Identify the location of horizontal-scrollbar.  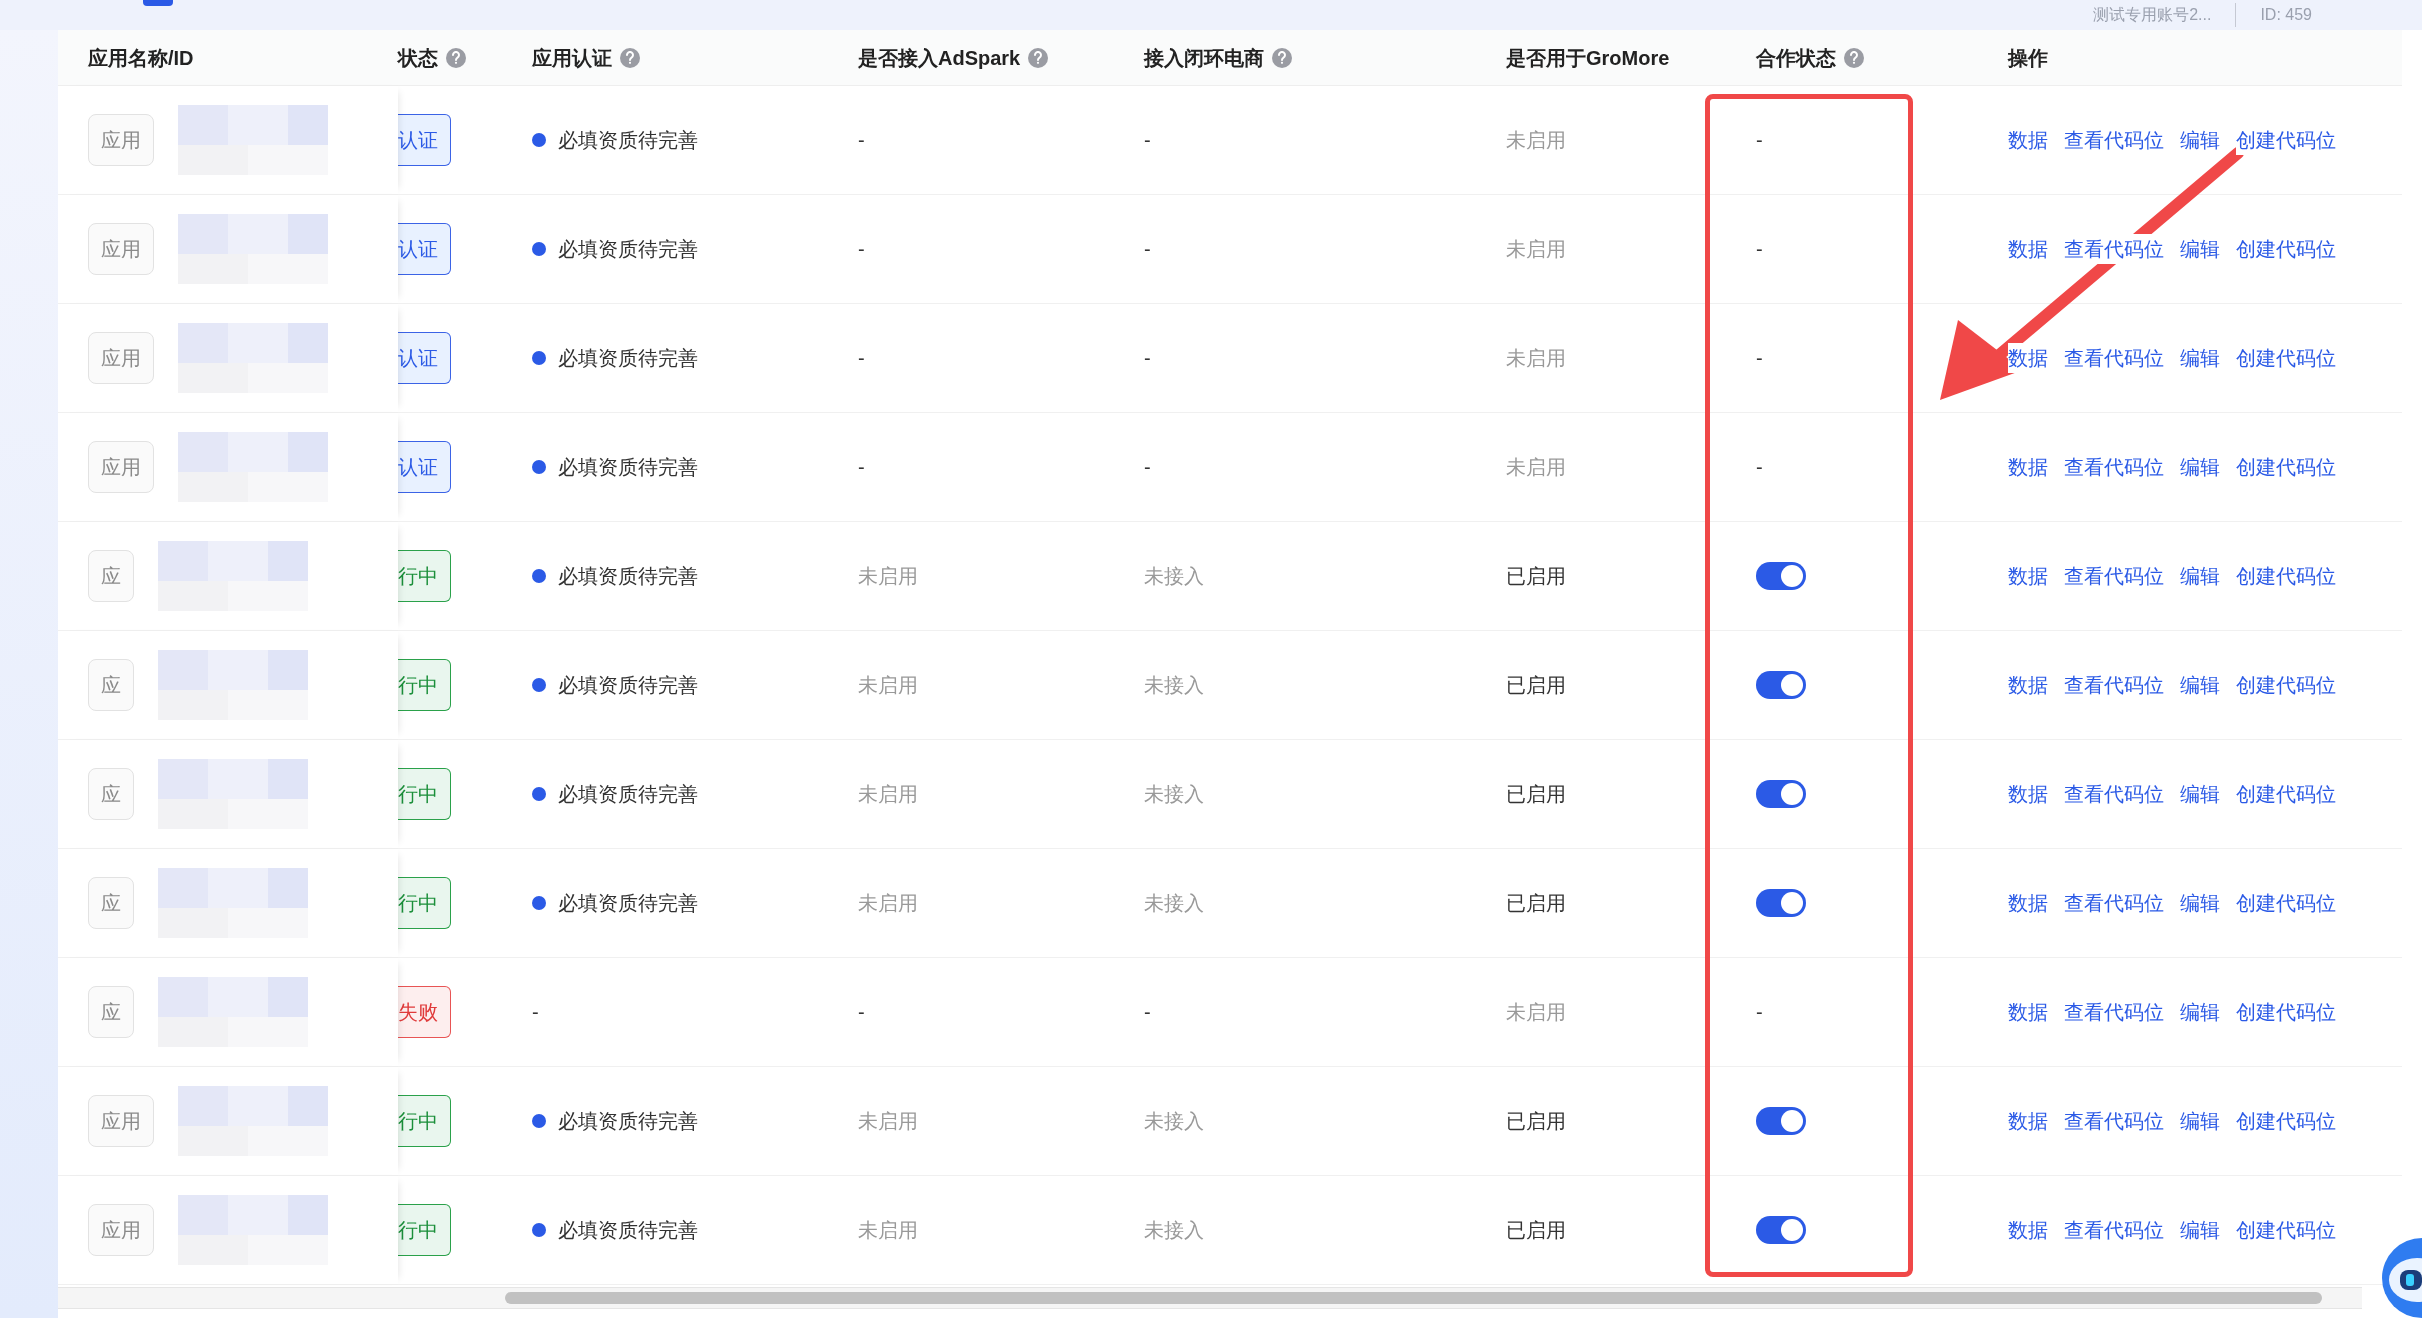
(1210, 1298).